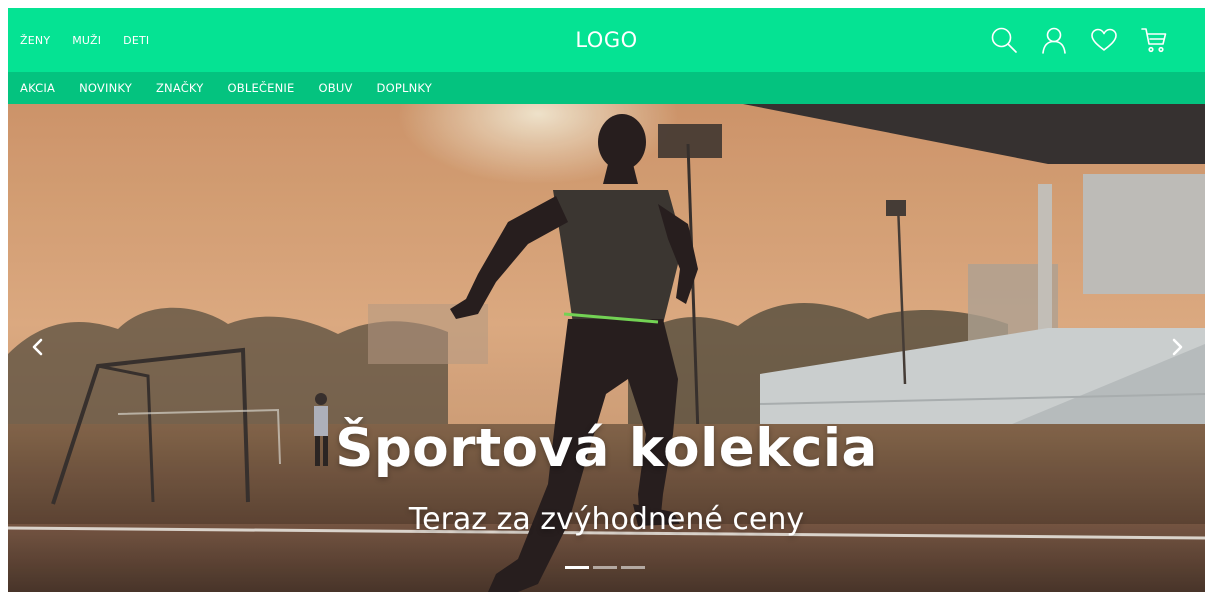 The image size is (1205, 616). I want to click on carousel-indicators, so click(607, 567).